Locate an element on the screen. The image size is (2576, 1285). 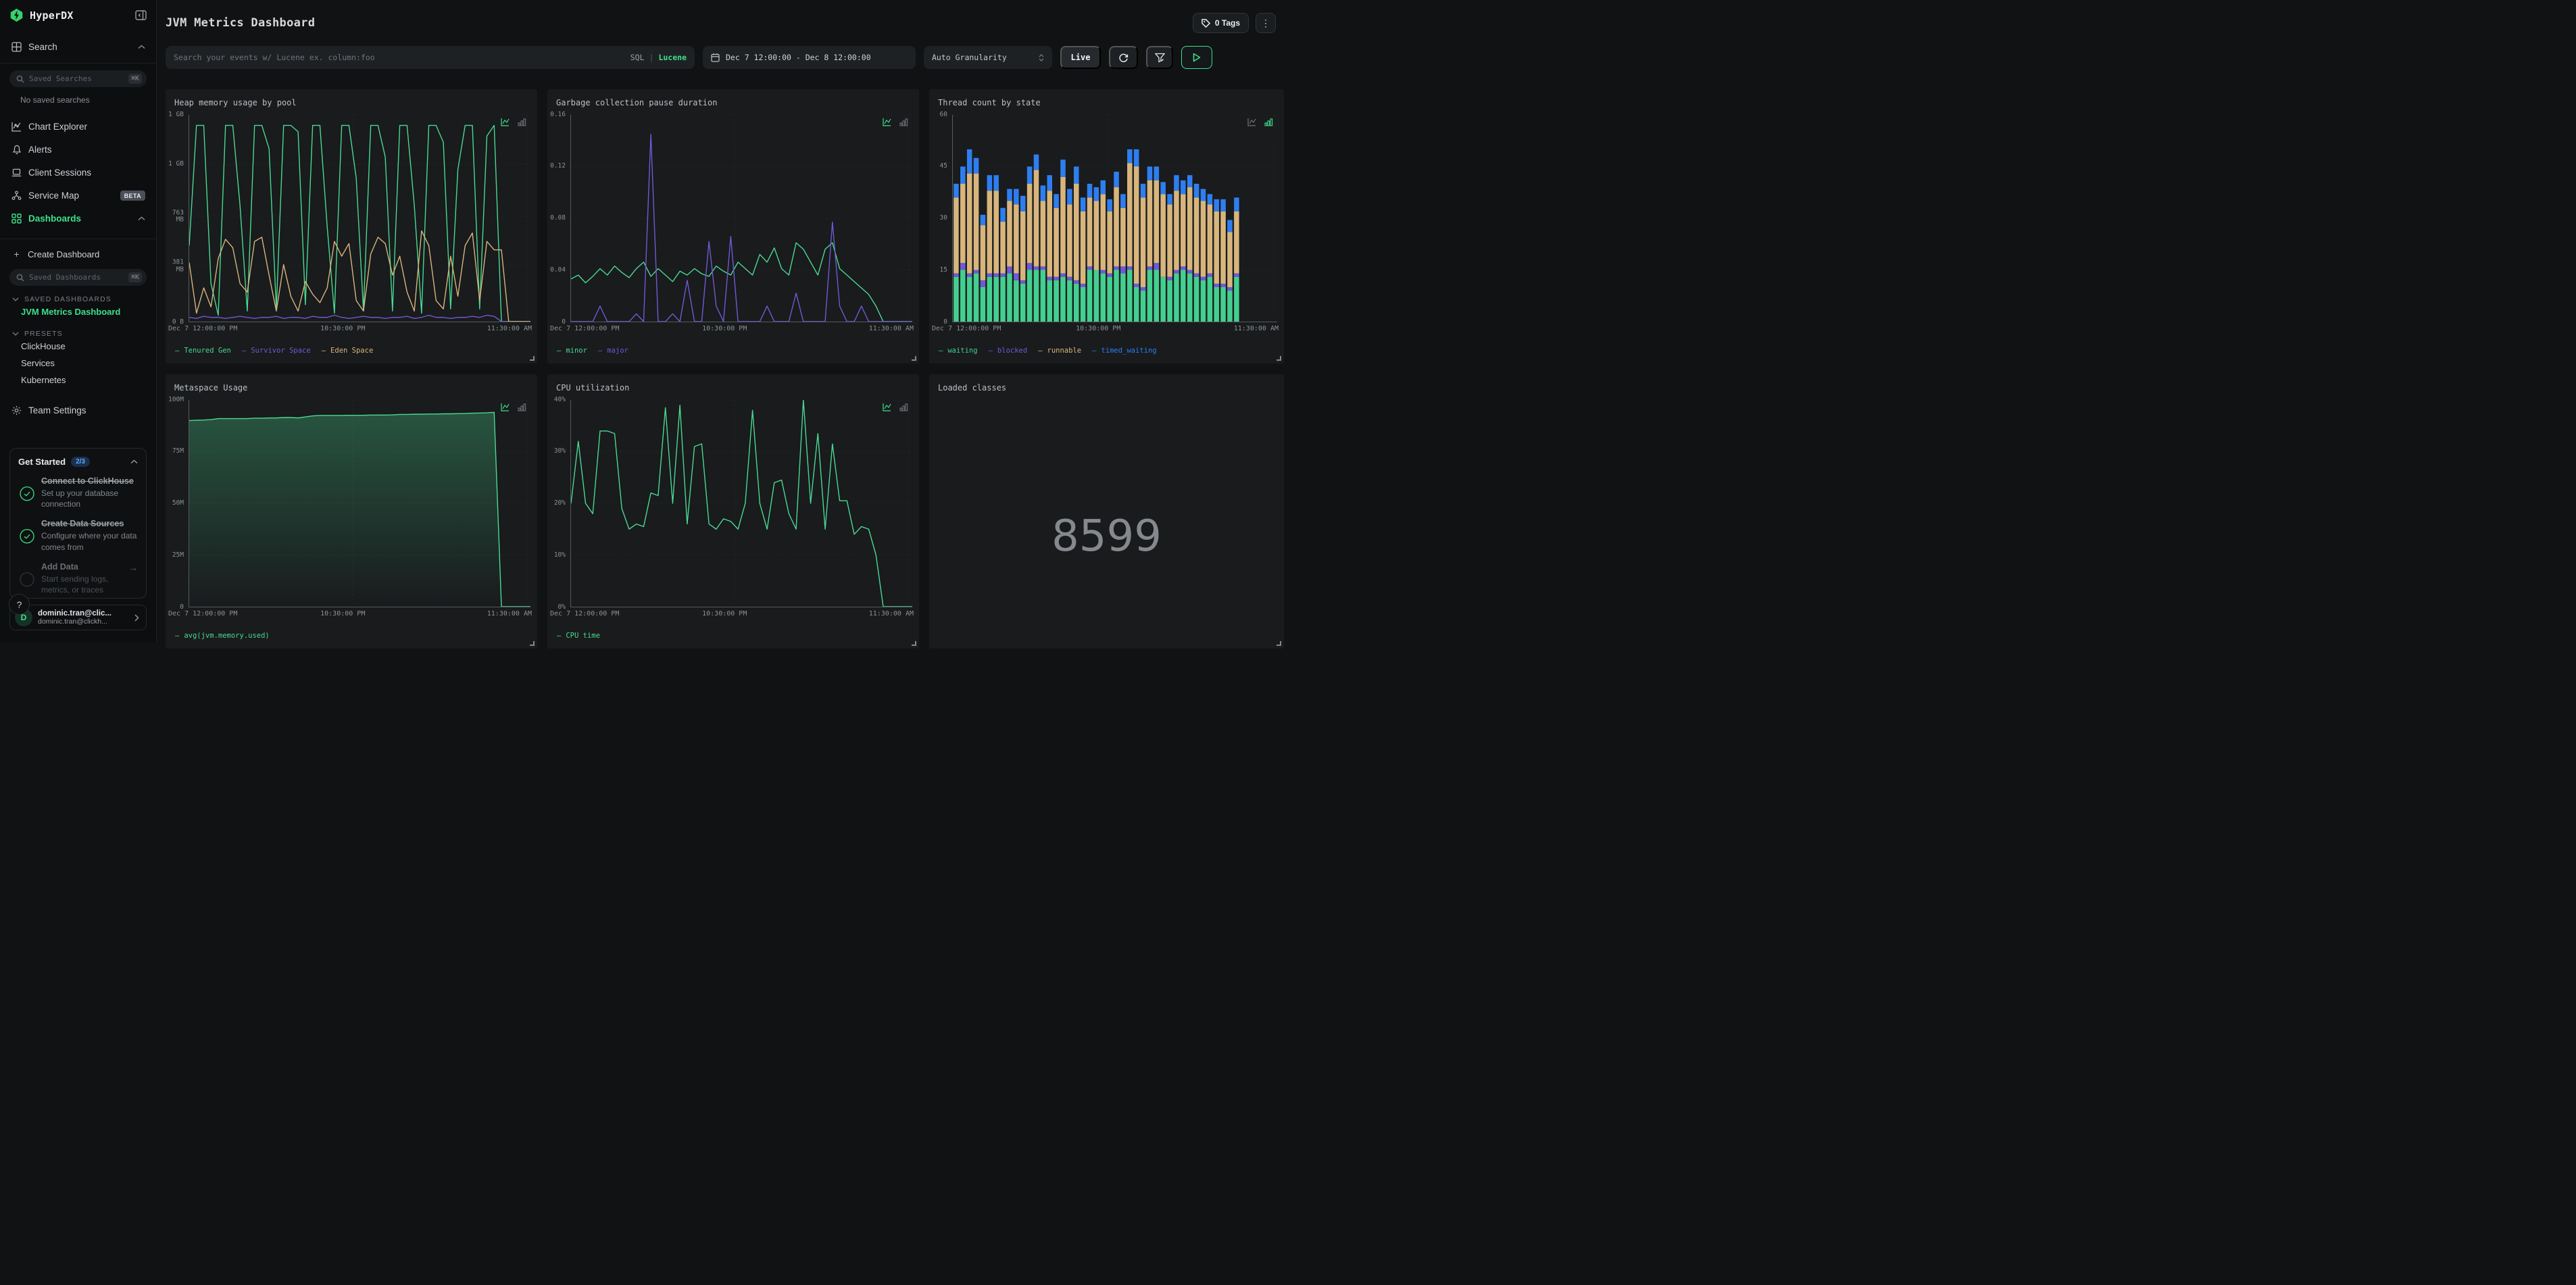
lucene-toggle: Lucene is located at coordinates (672, 57).